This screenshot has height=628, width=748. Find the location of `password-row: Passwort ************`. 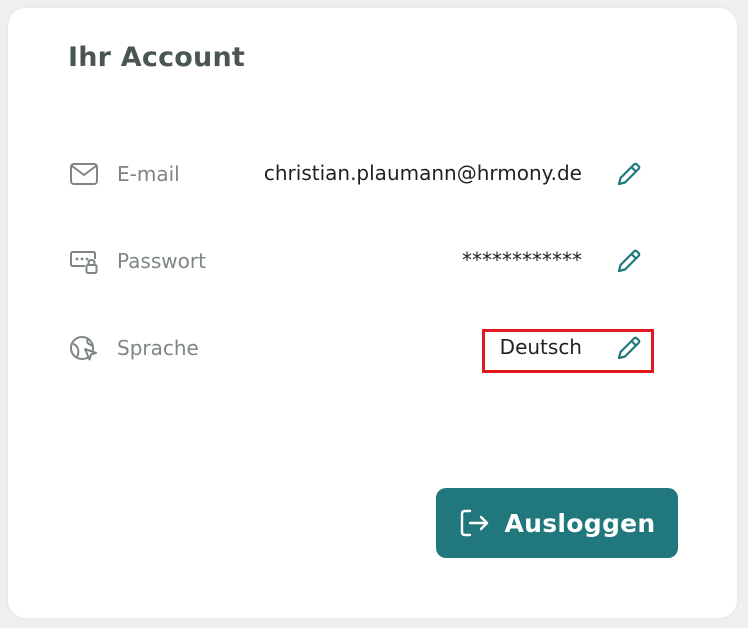

password-row: Passwort ************ is located at coordinates (372, 261).